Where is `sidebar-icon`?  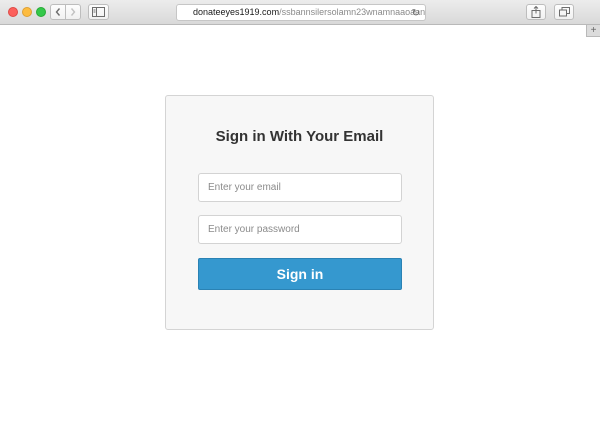
sidebar-icon is located at coordinates (98, 12).